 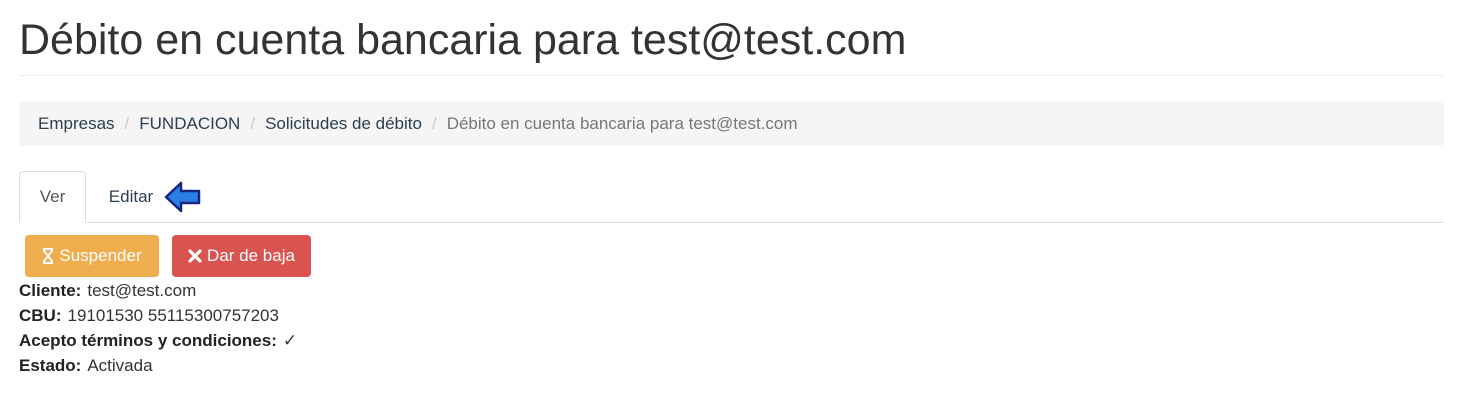 I want to click on detail-value: test@test.com, so click(x=142, y=290).